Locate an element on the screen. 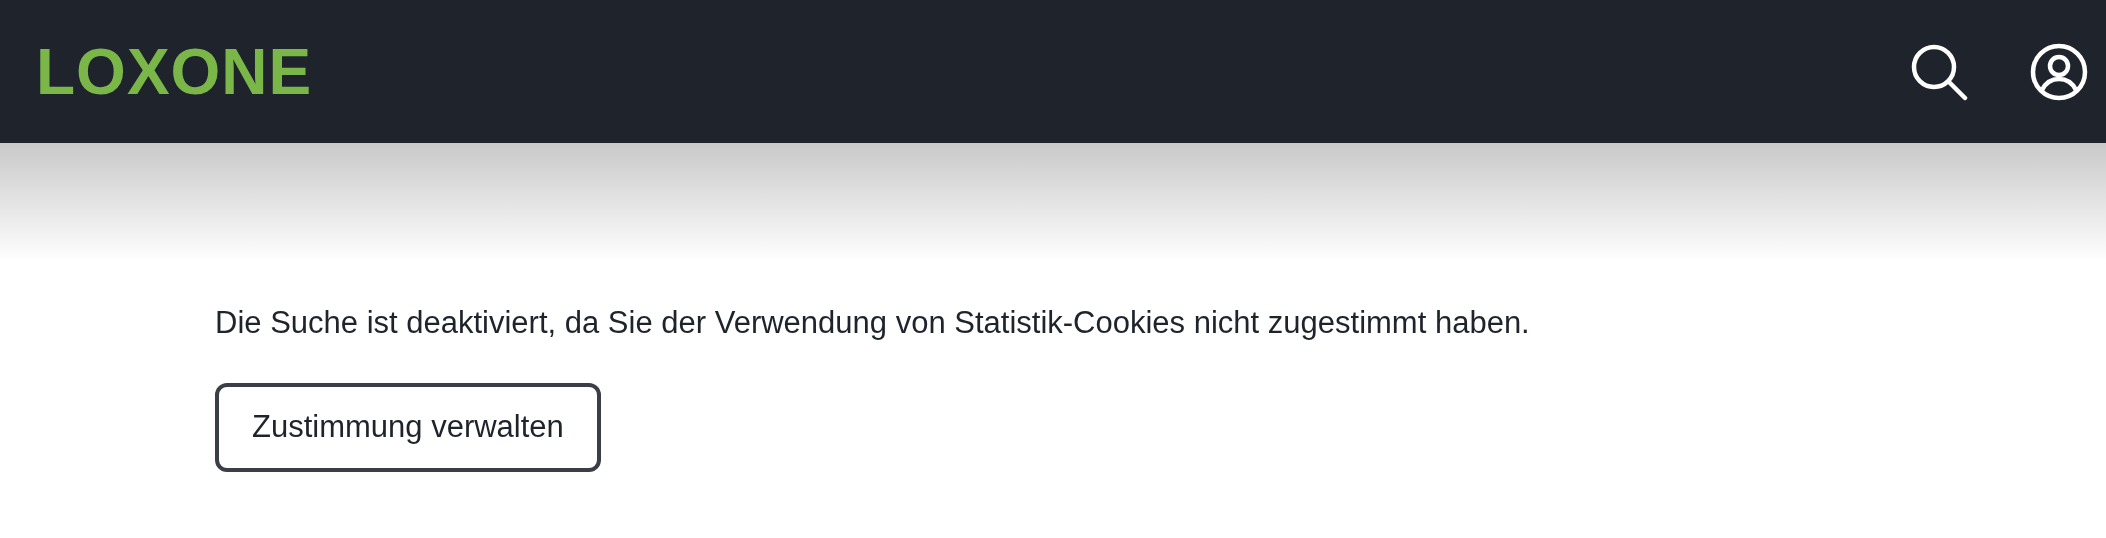  search-icon is located at coordinates (1939, 71).